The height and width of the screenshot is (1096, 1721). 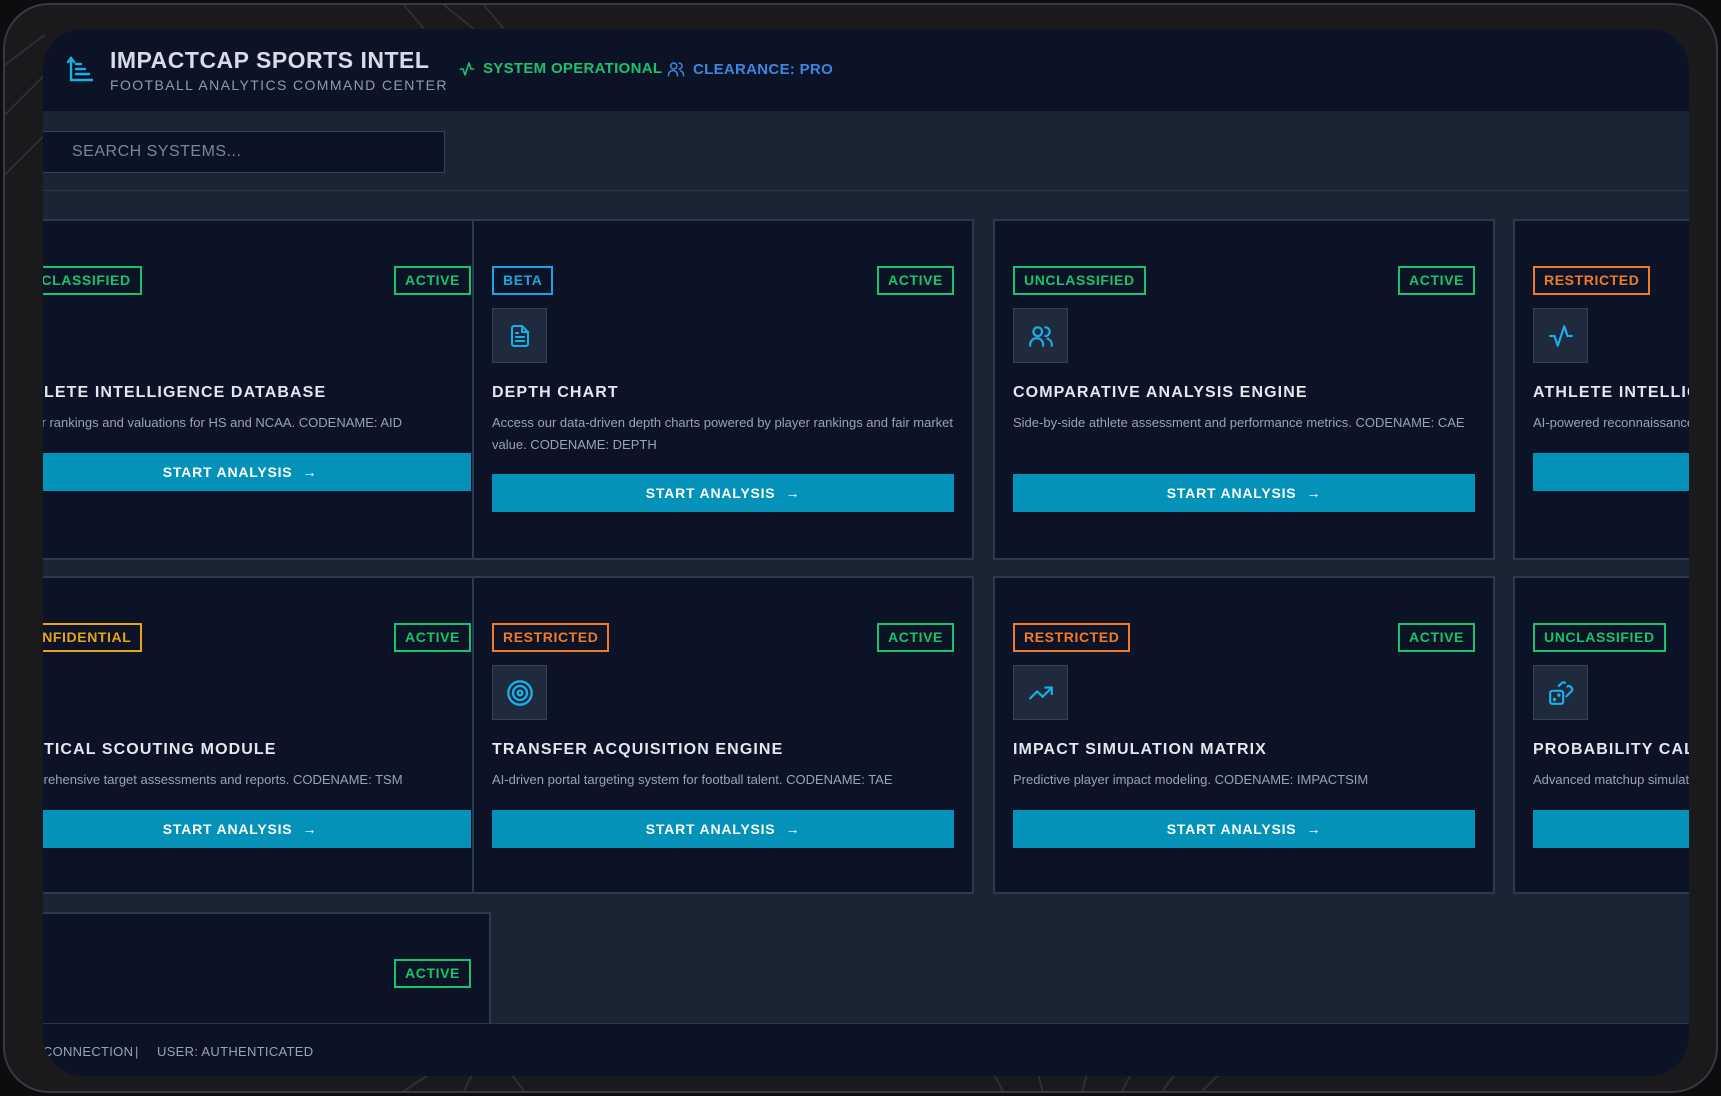 I want to click on classification-badge: BETA, so click(x=523, y=280).